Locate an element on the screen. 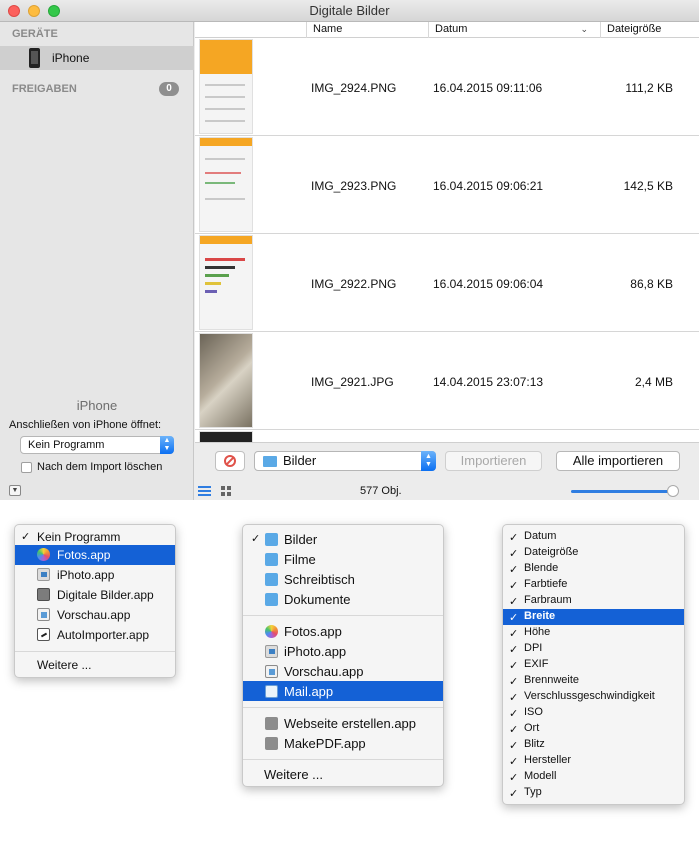 The height and width of the screenshot is (844, 699). menu-item-column-ort: ✓ Ort is located at coordinates (593, 729).